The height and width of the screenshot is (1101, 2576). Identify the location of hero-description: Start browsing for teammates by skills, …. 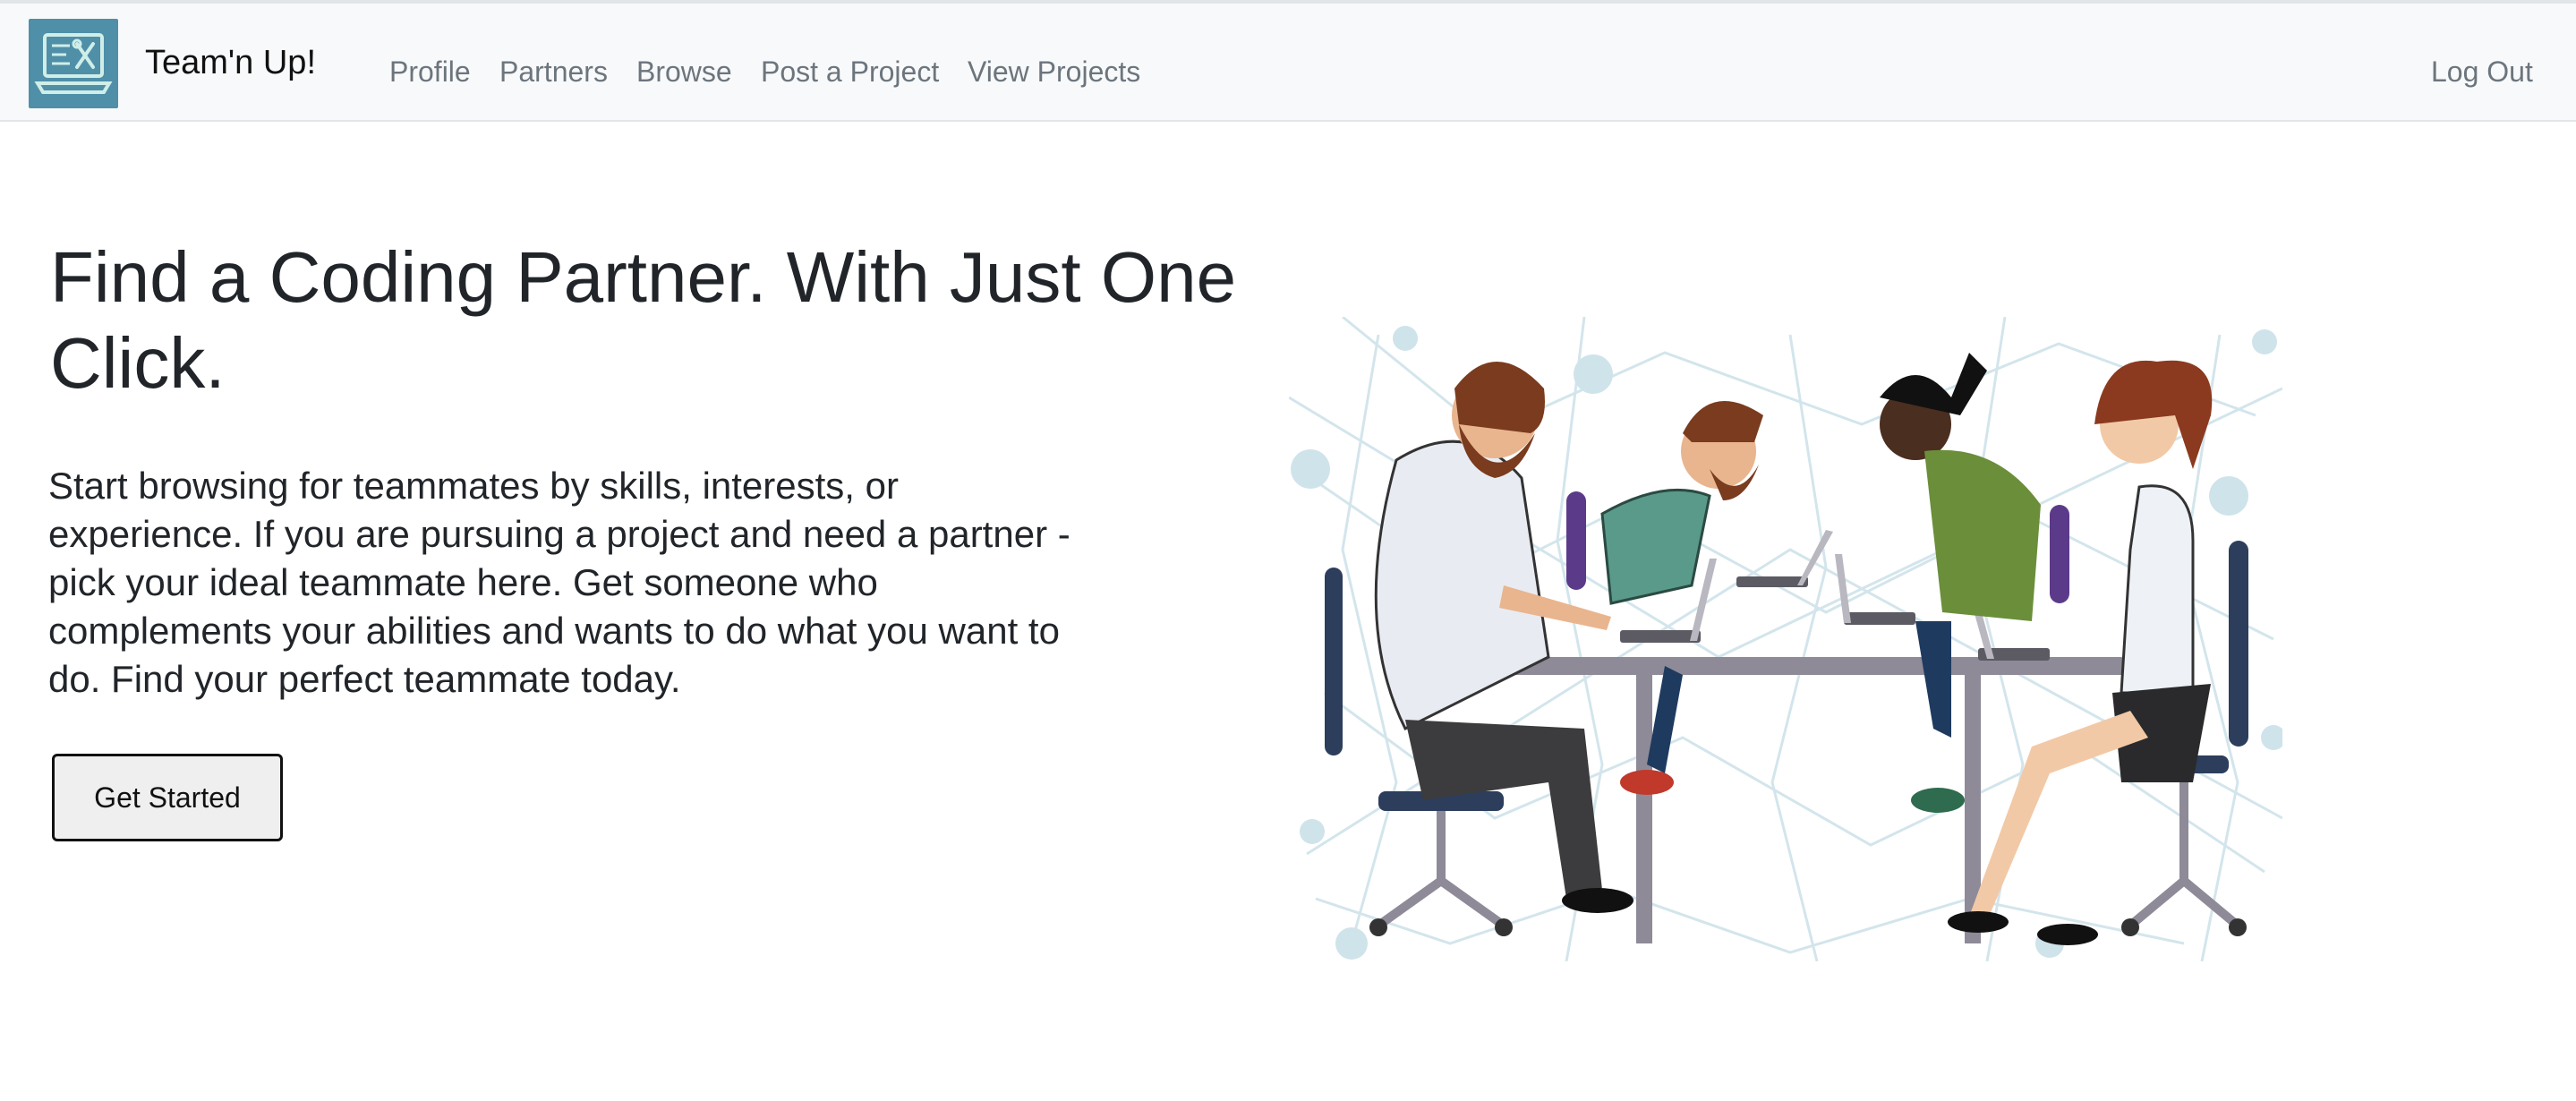
(559, 583).